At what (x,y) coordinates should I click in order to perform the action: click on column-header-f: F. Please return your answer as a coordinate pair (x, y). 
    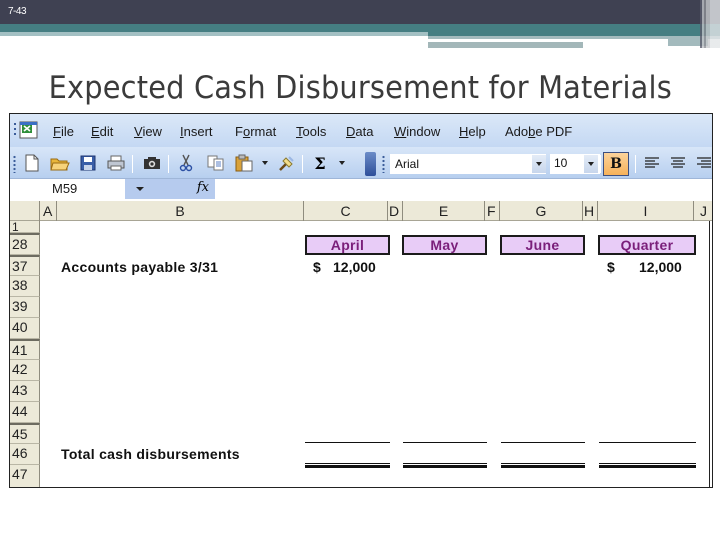
    Looking at the image, I should click on (492, 211).